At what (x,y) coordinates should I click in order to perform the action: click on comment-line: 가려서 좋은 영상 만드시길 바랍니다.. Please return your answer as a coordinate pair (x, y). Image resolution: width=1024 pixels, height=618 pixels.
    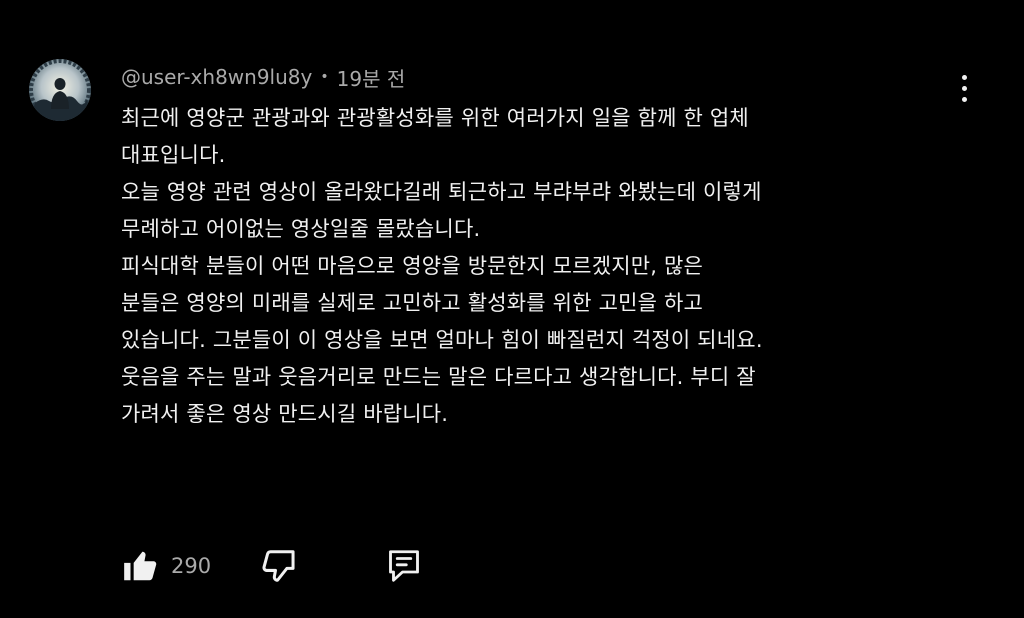
    Looking at the image, I should click on (285, 414).